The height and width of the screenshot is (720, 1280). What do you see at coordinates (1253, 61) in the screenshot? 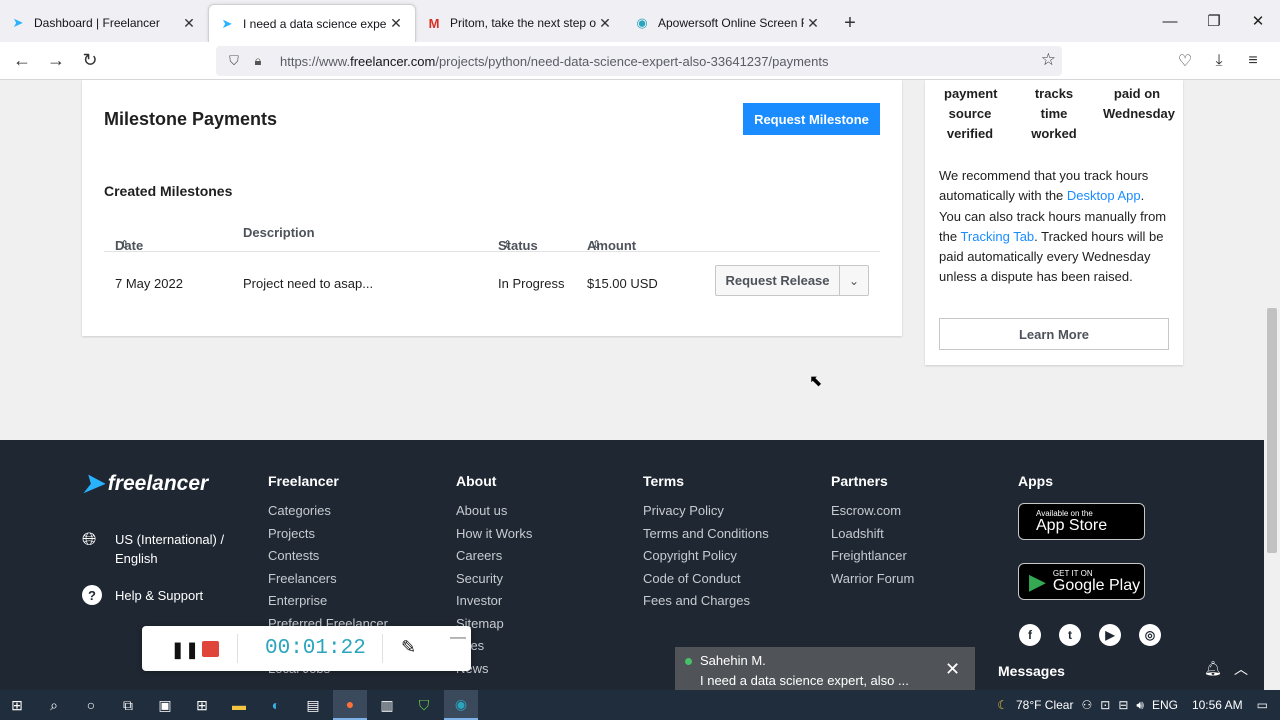
I see `menu-icon: ≡` at bounding box center [1253, 61].